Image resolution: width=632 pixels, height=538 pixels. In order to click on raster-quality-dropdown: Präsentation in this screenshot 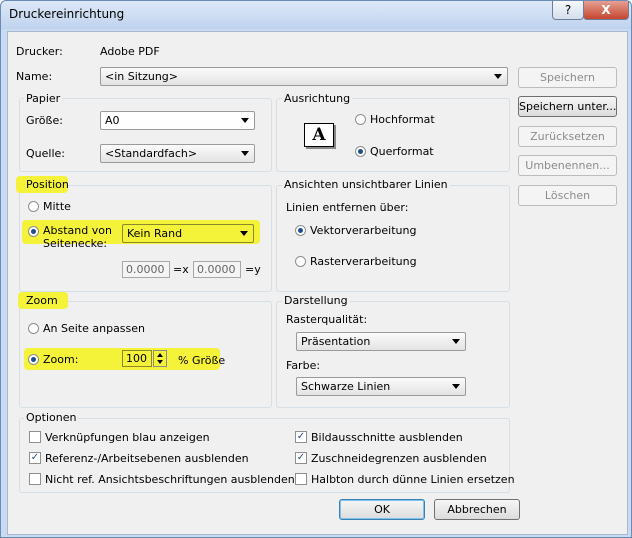, I will do `click(381, 341)`.